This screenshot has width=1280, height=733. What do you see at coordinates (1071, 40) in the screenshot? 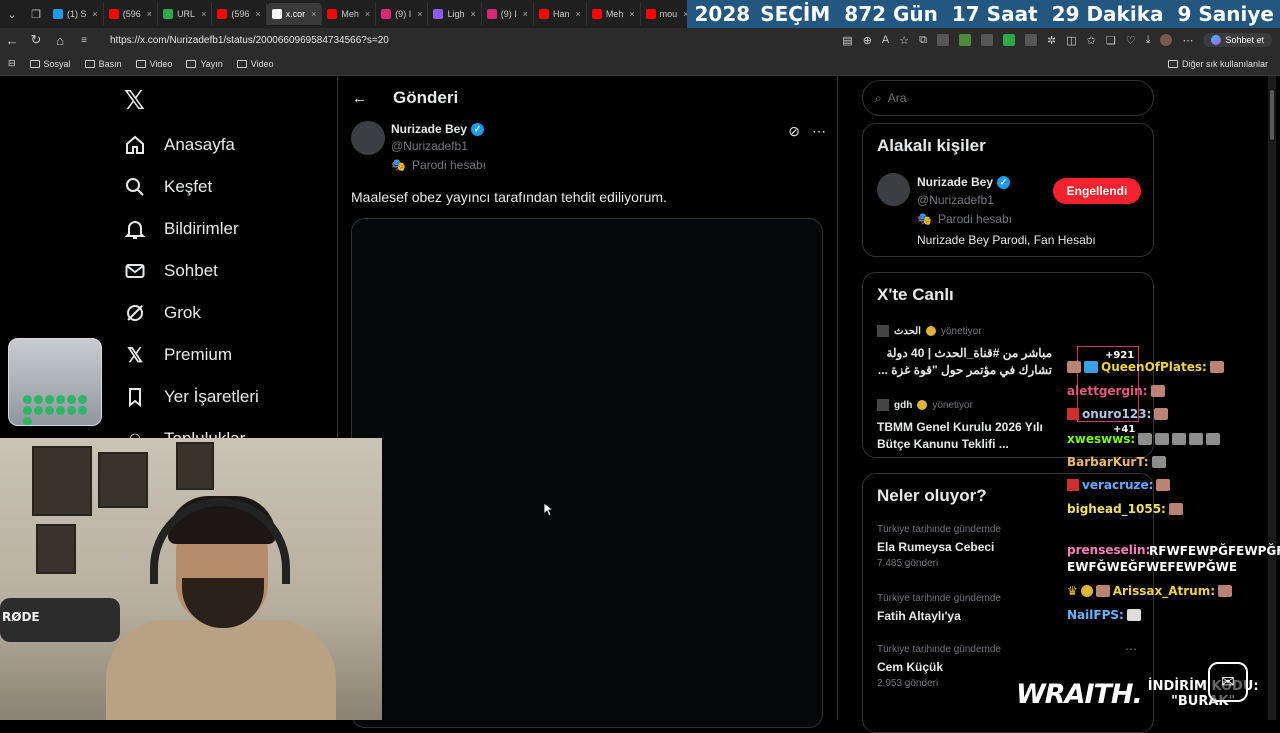
I see `sidebar-toggle-icon: ◫` at bounding box center [1071, 40].